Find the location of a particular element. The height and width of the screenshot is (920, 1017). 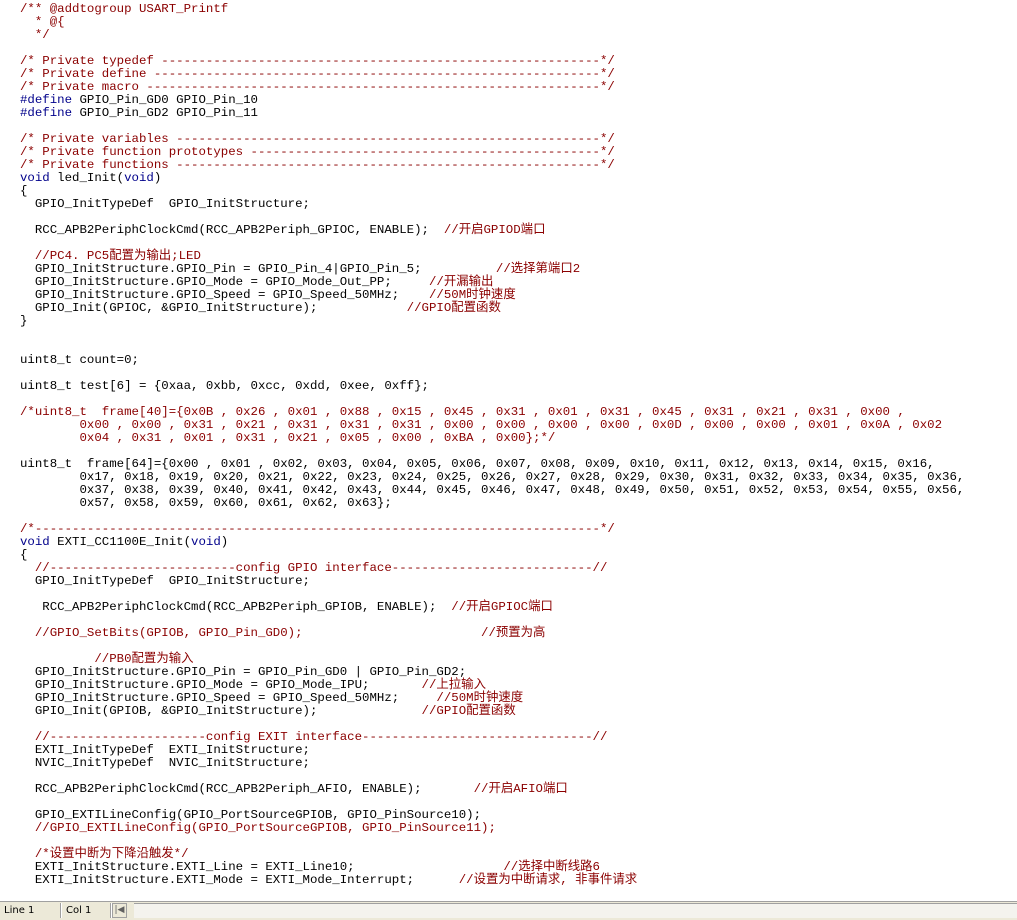

code-text: EXTI_CC1100E_Init( is located at coordinates (120, 542).